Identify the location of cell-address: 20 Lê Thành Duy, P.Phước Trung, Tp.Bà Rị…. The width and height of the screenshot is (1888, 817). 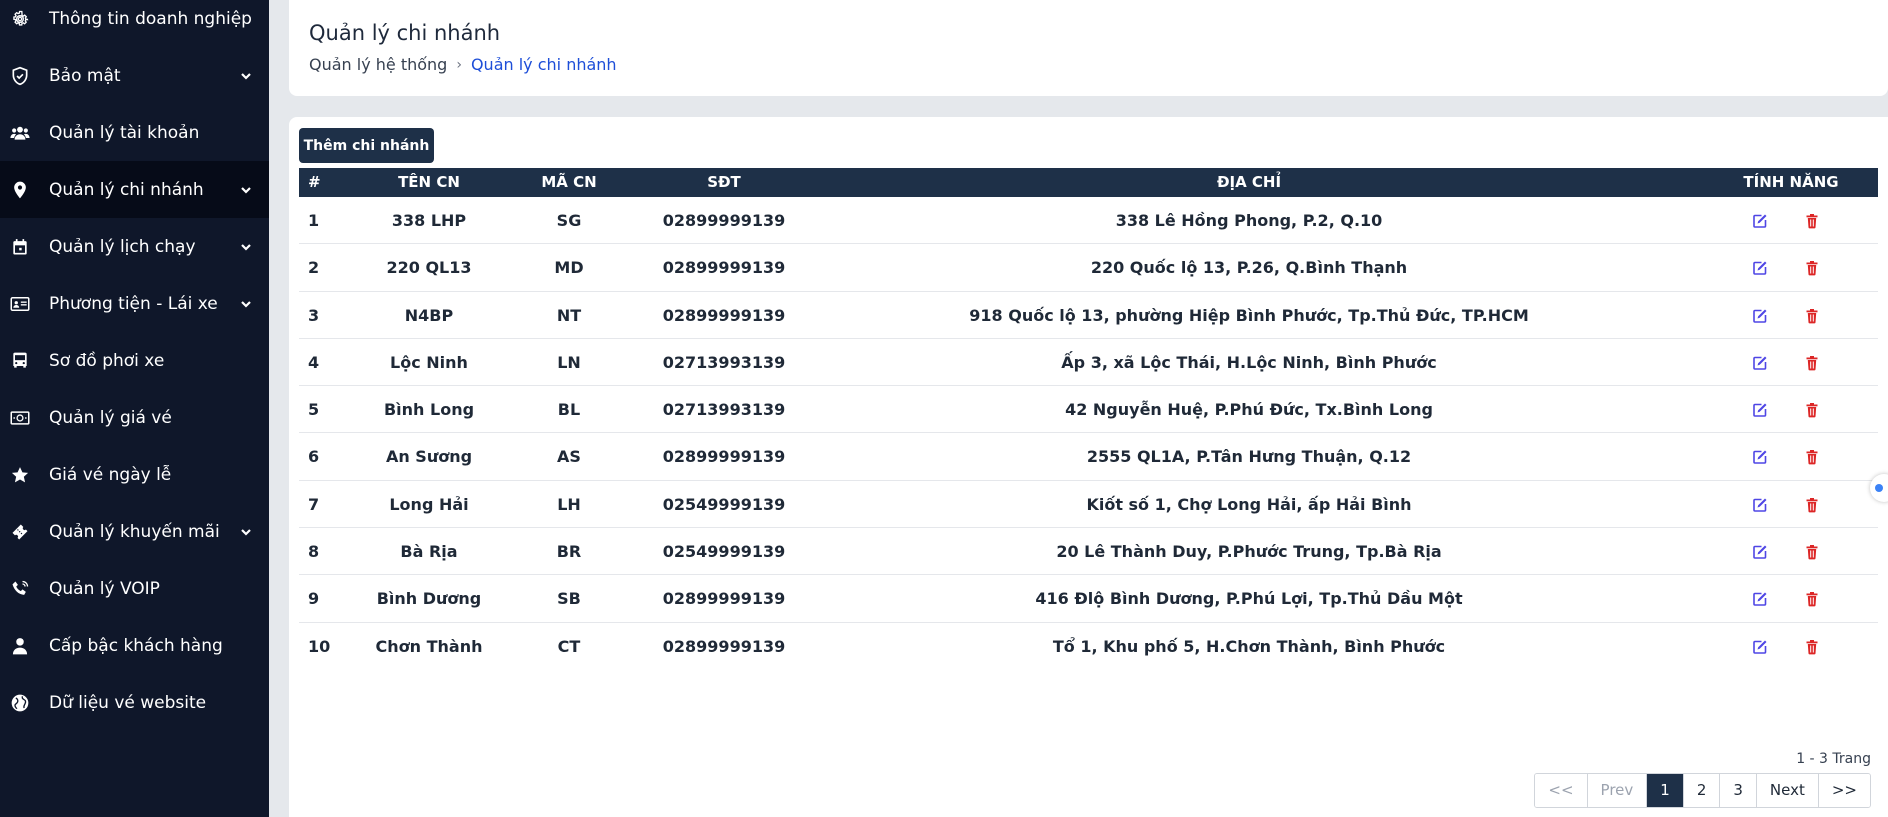
(1249, 552).